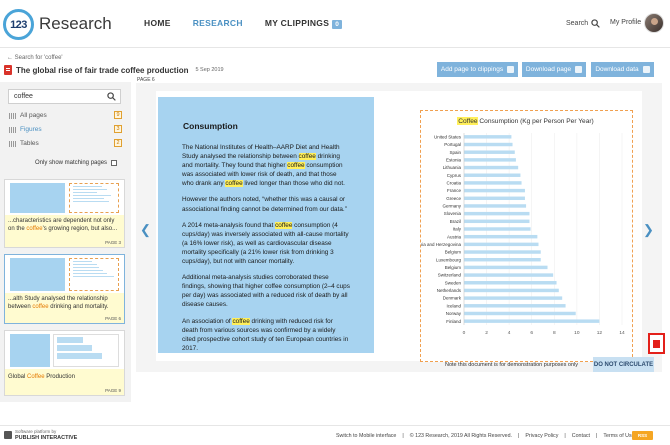  Describe the element at coordinates (35, 58) in the screenshot. I see `back-to-search-link: ← Search for 'coffee'` at that location.